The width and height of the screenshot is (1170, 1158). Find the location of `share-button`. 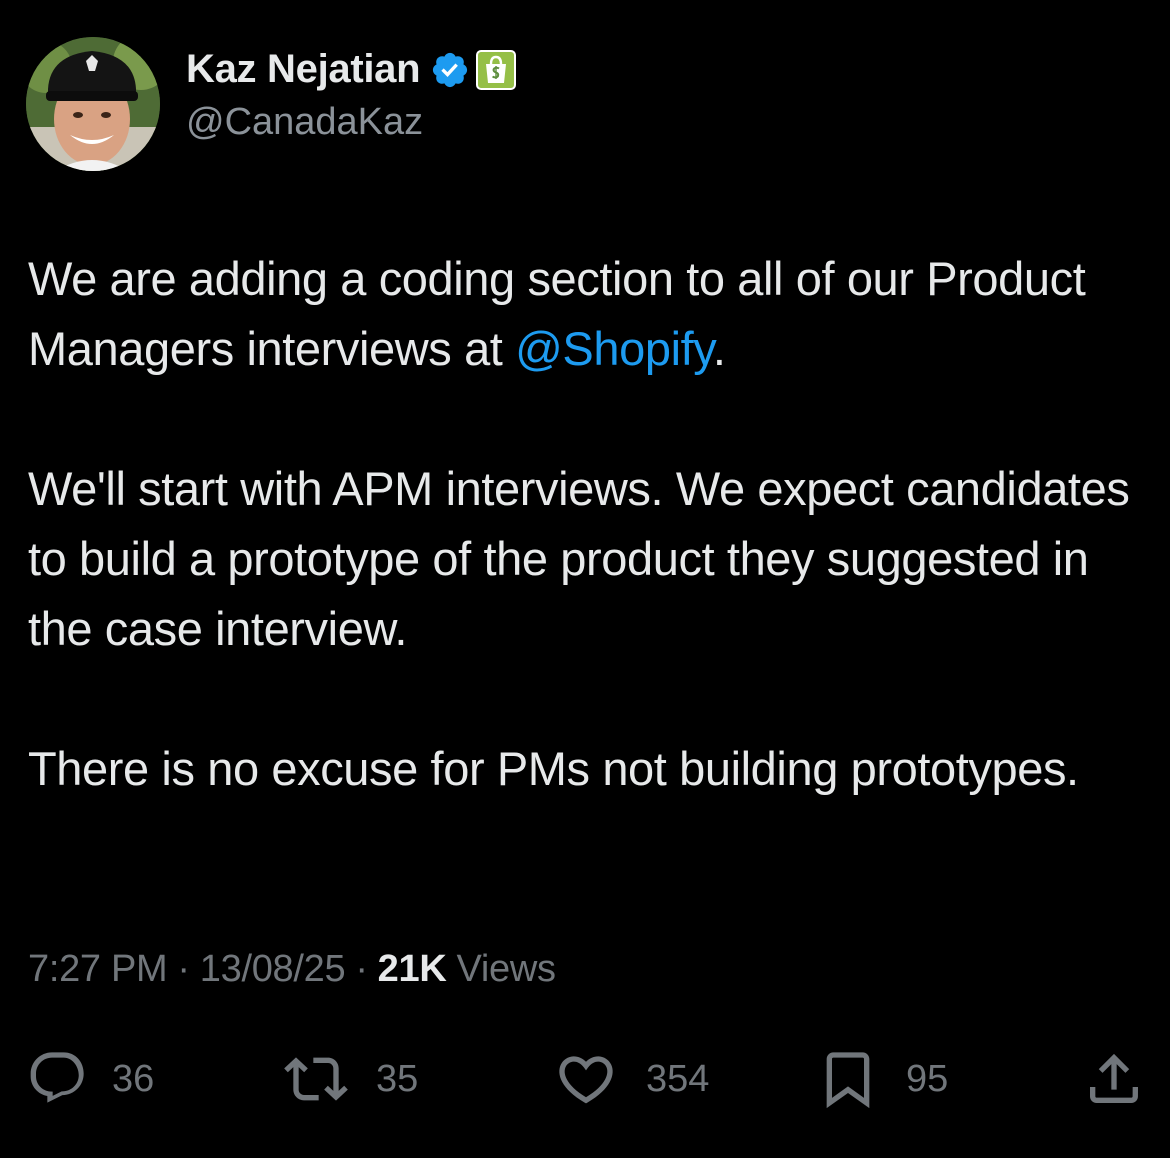

share-button is located at coordinates (1114, 1079).